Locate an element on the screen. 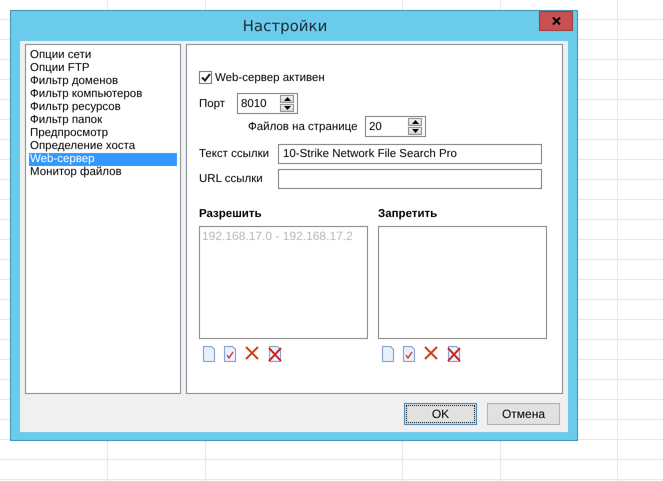  close-button is located at coordinates (556, 21).